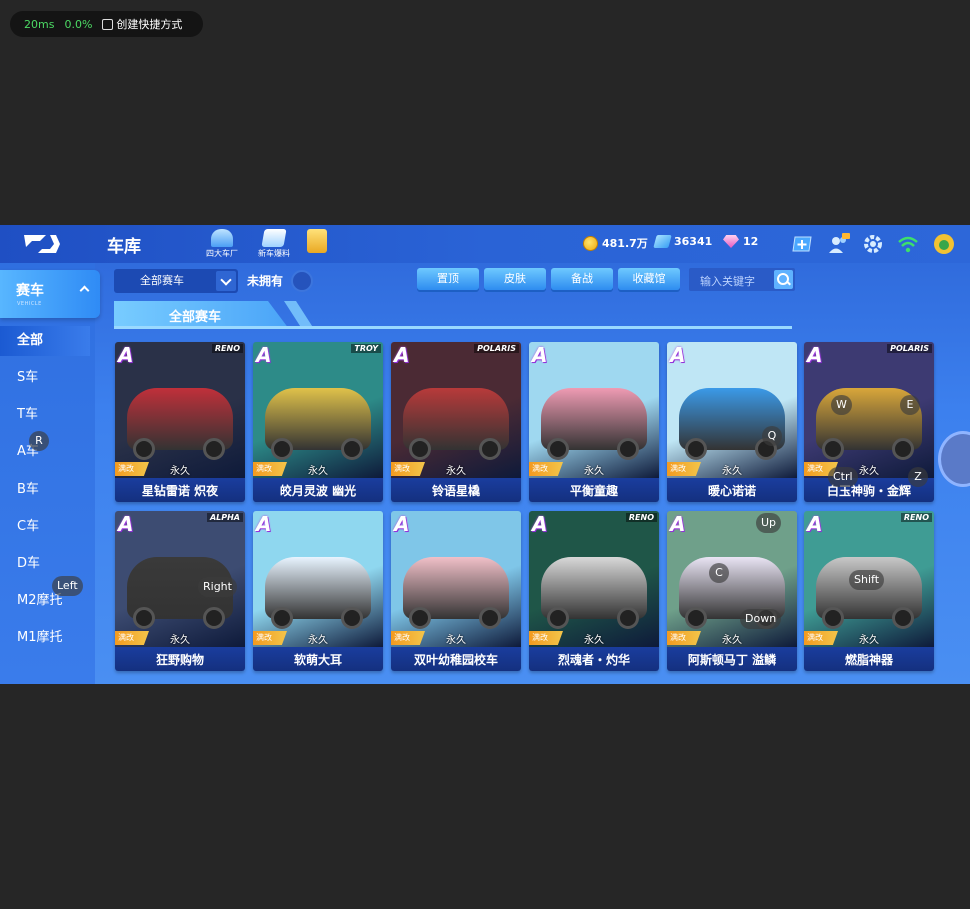 This screenshot has height=909, width=970. Describe the element at coordinates (783, 279) in the screenshot. I see `search-icon` at that location.